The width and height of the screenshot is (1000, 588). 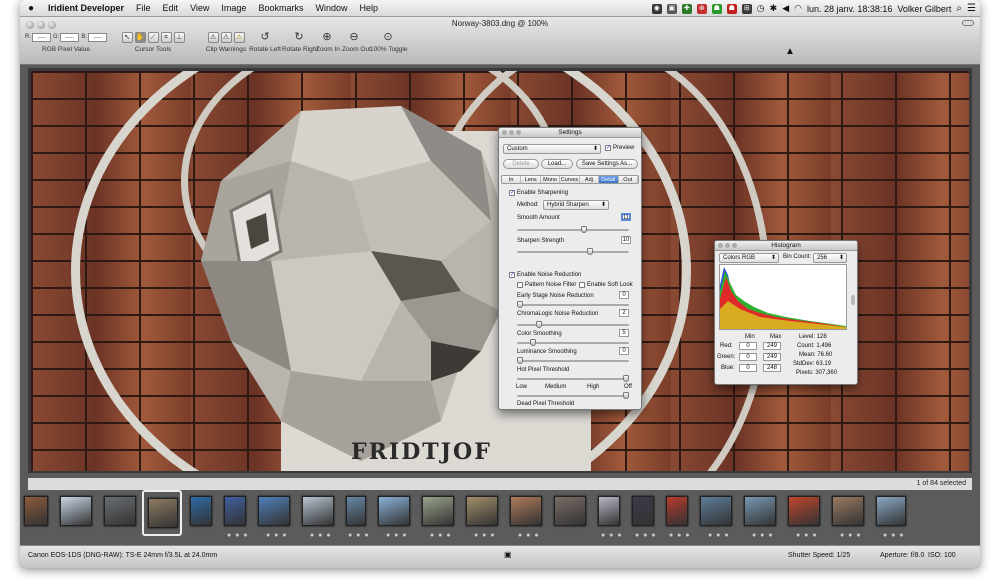 I want to click on status-icon-4: ⊛, so click(x=701, y=8).